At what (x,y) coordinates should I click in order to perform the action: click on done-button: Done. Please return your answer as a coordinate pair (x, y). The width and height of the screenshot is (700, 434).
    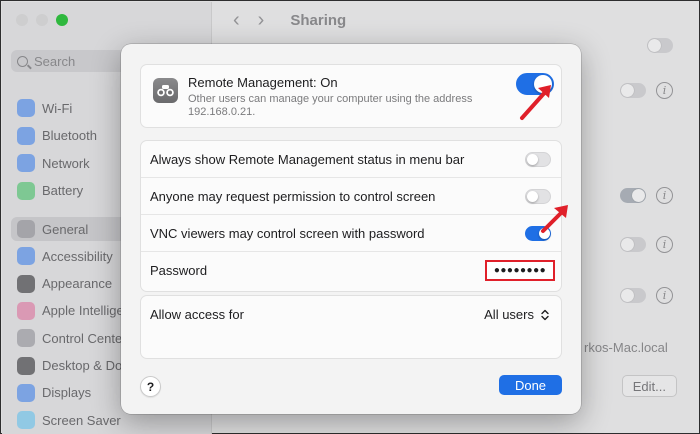
    Looking at the image, I should click on (530, 385).